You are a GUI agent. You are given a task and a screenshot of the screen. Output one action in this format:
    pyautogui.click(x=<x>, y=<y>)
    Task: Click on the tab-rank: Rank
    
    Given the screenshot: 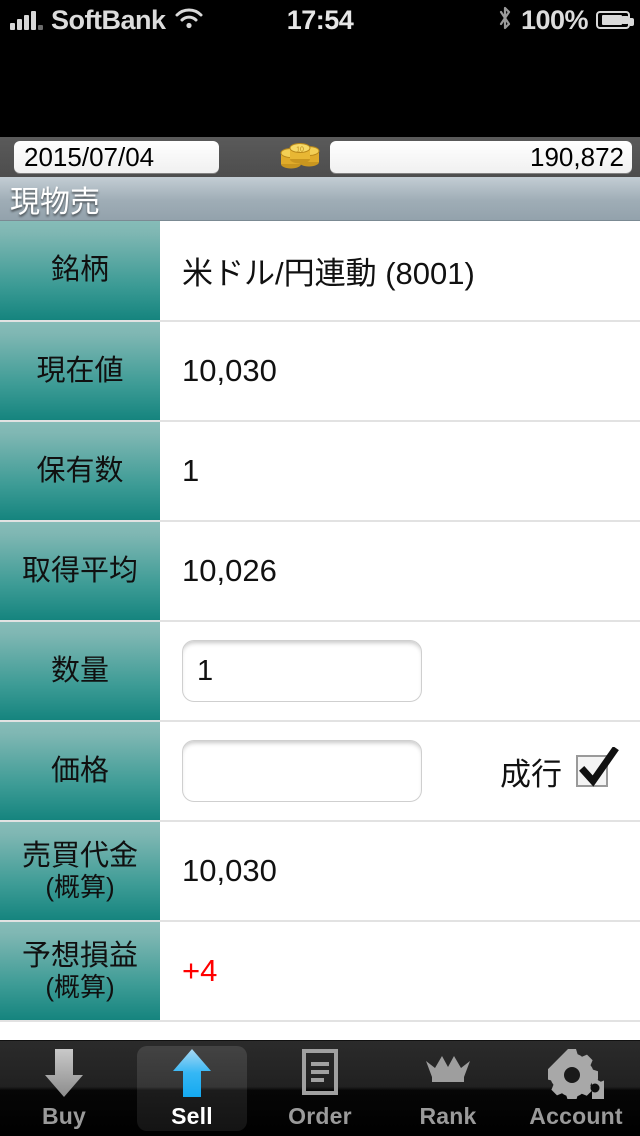 What is the action you would take?
    pyautogui.click(x=448, y=1088)
    